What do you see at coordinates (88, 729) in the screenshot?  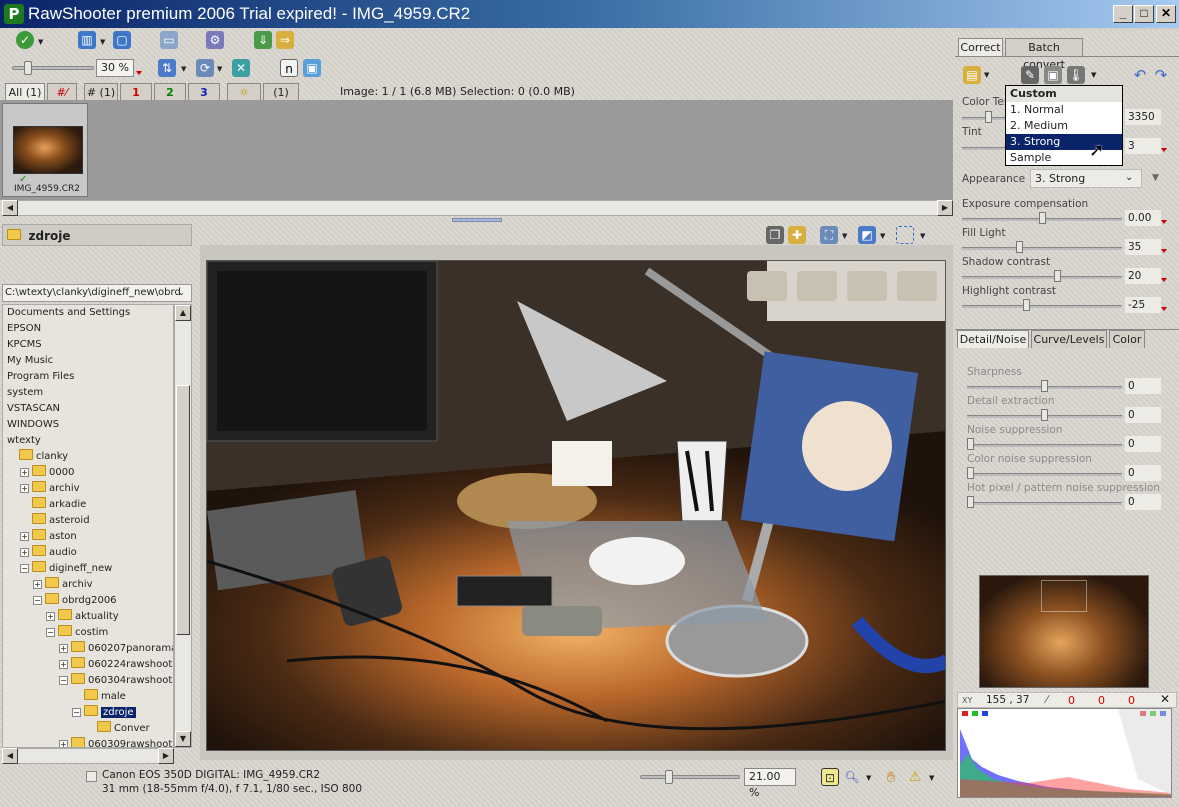 I see `tree-item: Conver` at bounding box center [88, 729].